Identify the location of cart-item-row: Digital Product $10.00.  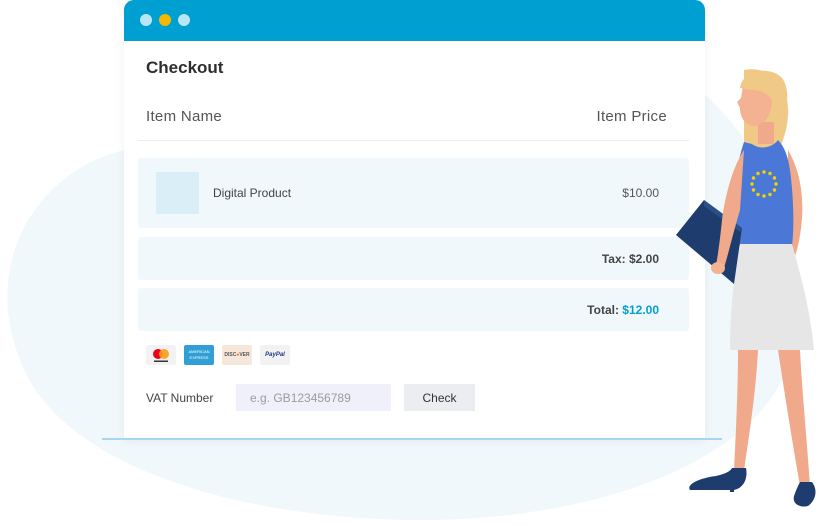
(413, 193).